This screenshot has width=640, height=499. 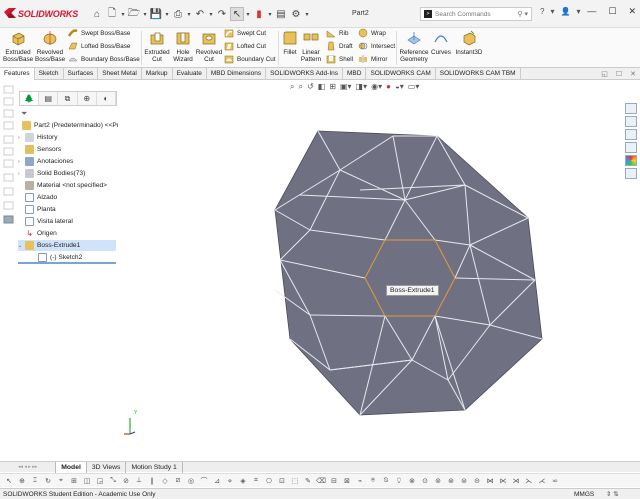 What do you see at coordinates (281, 14) in the screenshot?
I see `file-properties-icon: ▤` at bounding box center [281, 14].